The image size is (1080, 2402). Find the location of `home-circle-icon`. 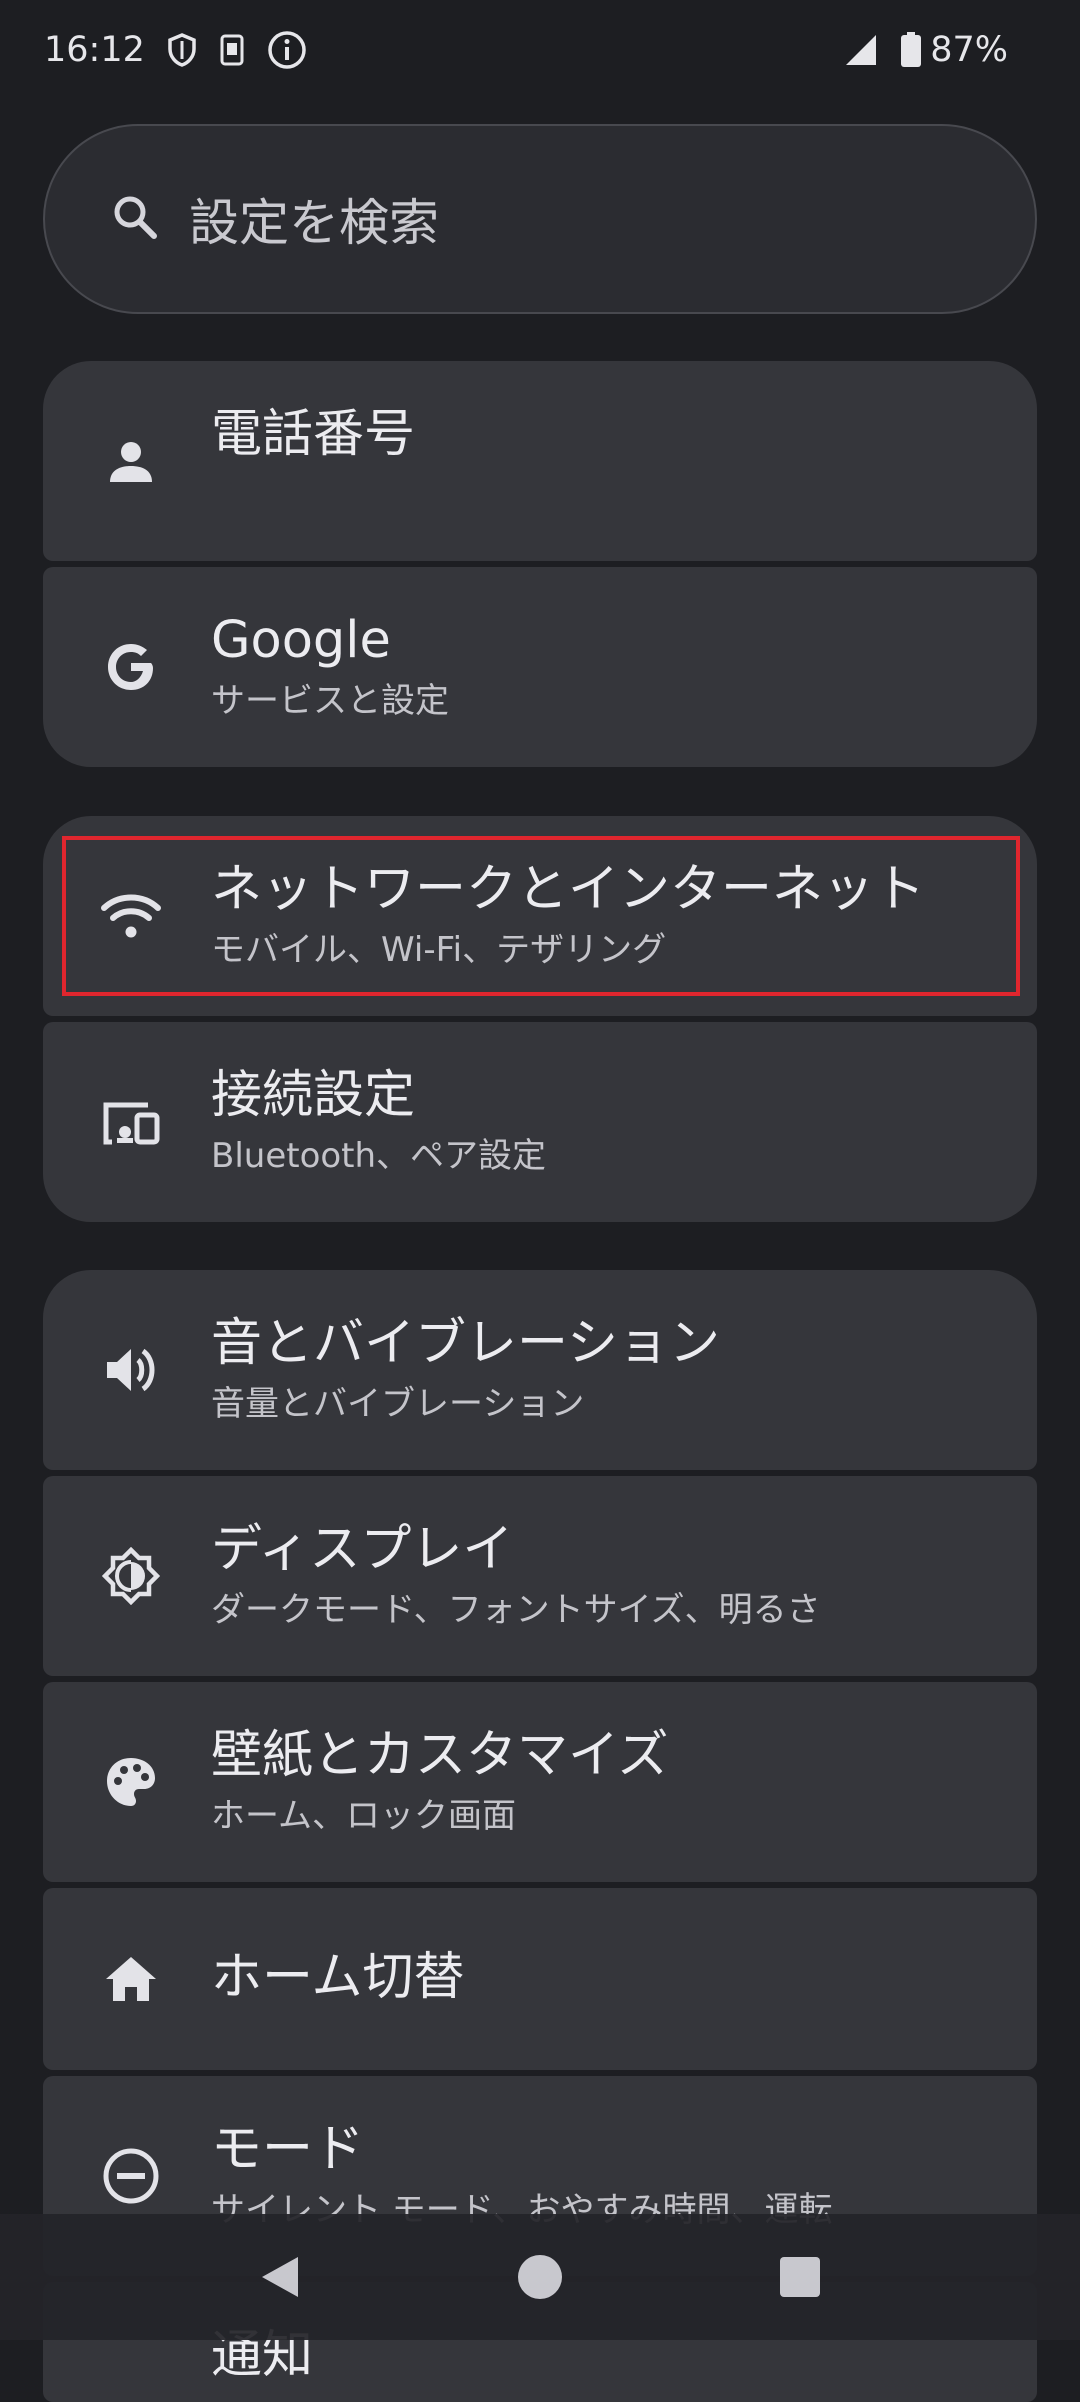

home-circle-icon is located at coordinates (540, 2277).